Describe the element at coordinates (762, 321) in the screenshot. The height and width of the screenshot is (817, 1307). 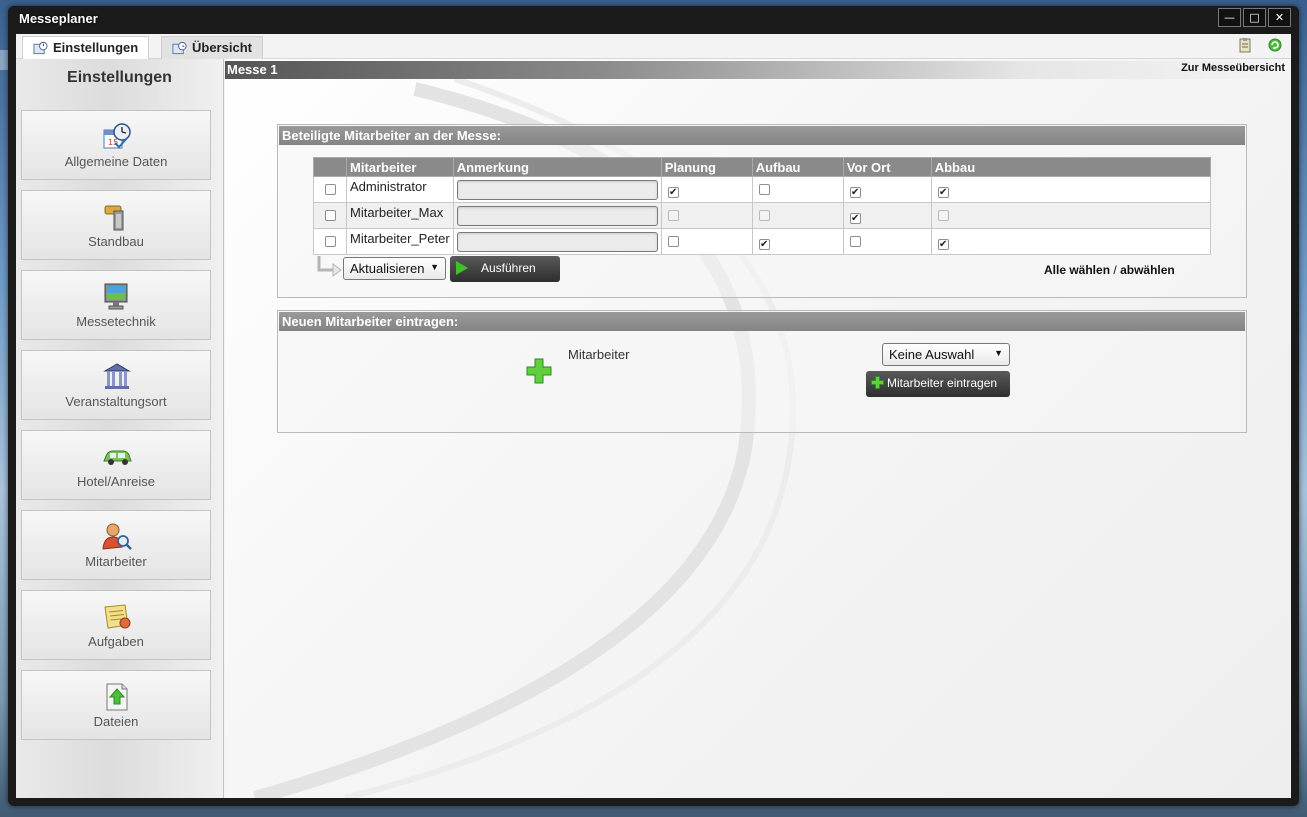
I see `panel-title: Neuen Mitarbeiter eintragen:` at that location.